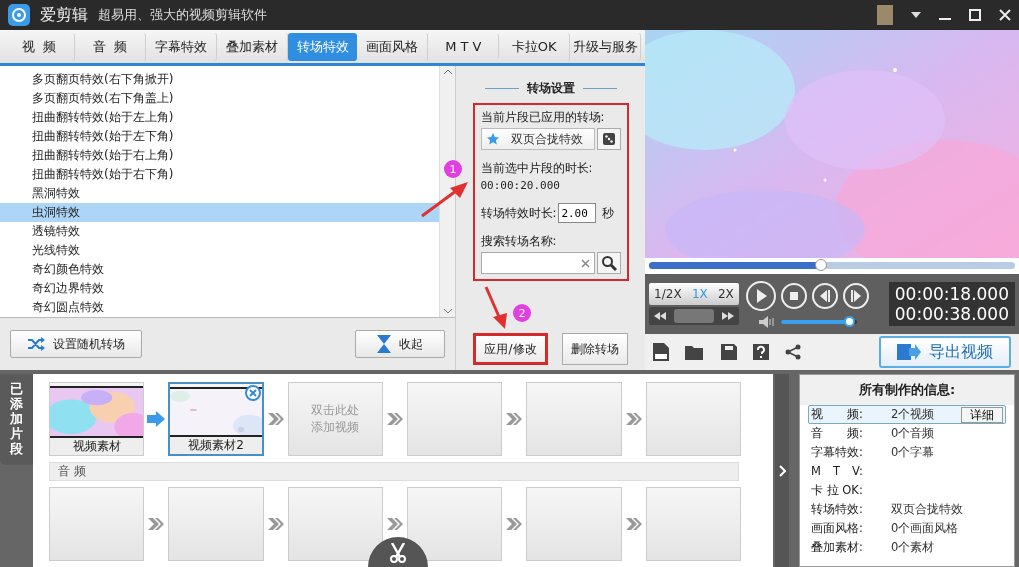 The width and height of the screenshot is (1019, 567). What do you see at coordinates (660, 316) in the screenshot?
I see `rewind-icon` at bounding box center [660, 316].